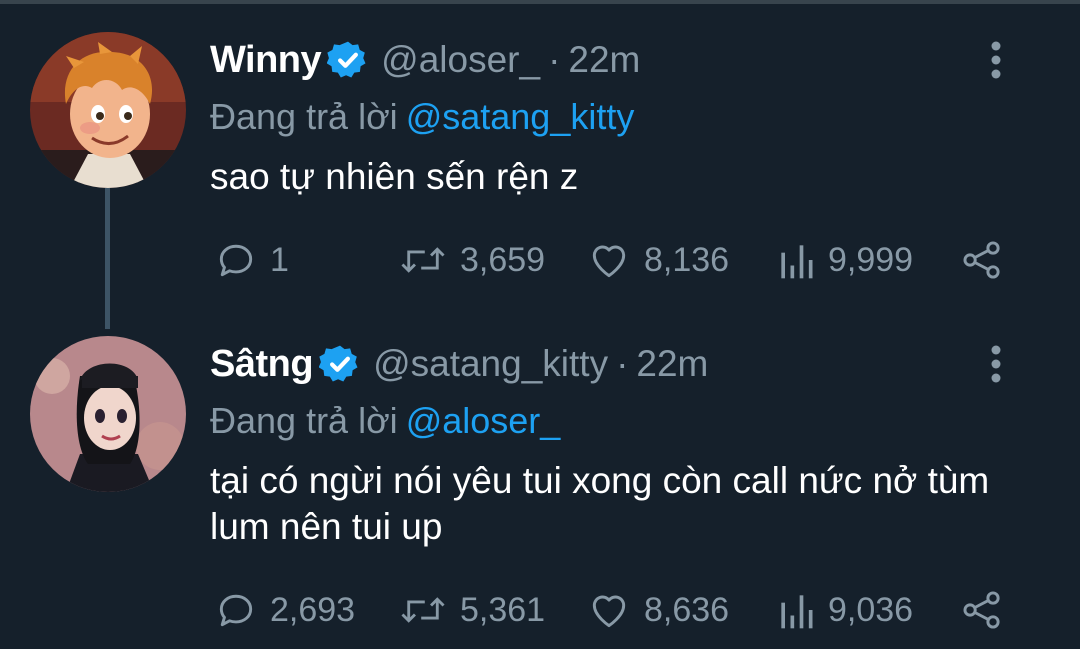  I want to click on like-button: 8,136, so click(657, 260).